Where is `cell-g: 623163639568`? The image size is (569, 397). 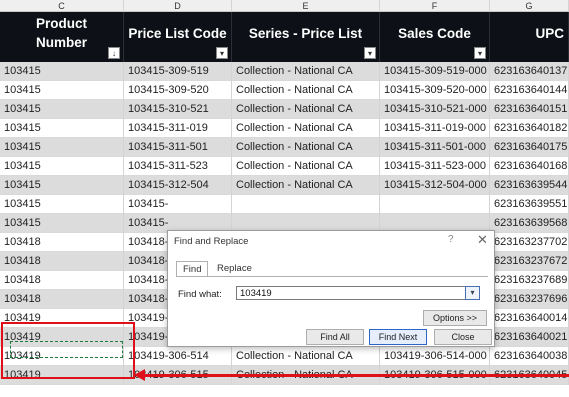
cell-g: 623163639568 is located at coordinates (529, 223).